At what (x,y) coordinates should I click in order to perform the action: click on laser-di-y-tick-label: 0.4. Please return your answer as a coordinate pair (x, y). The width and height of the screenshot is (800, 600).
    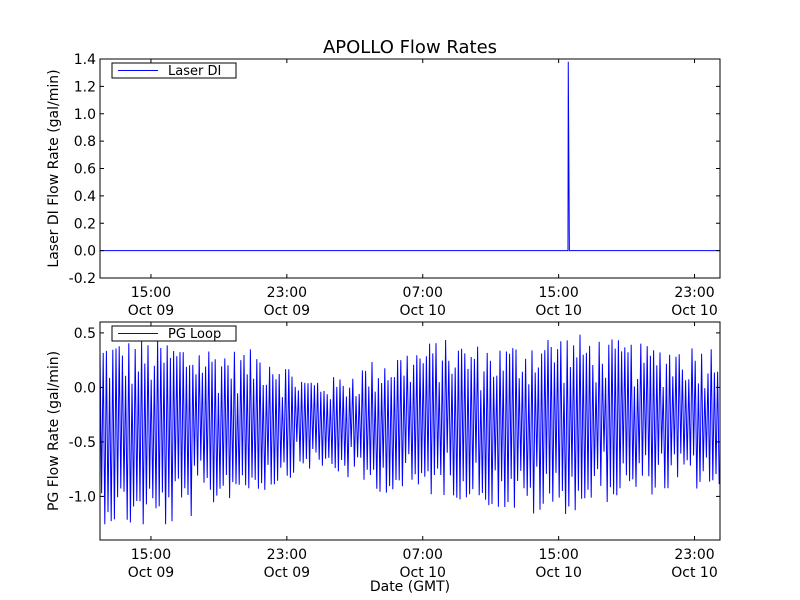
    Looking at the image, I should click on (85, 197).